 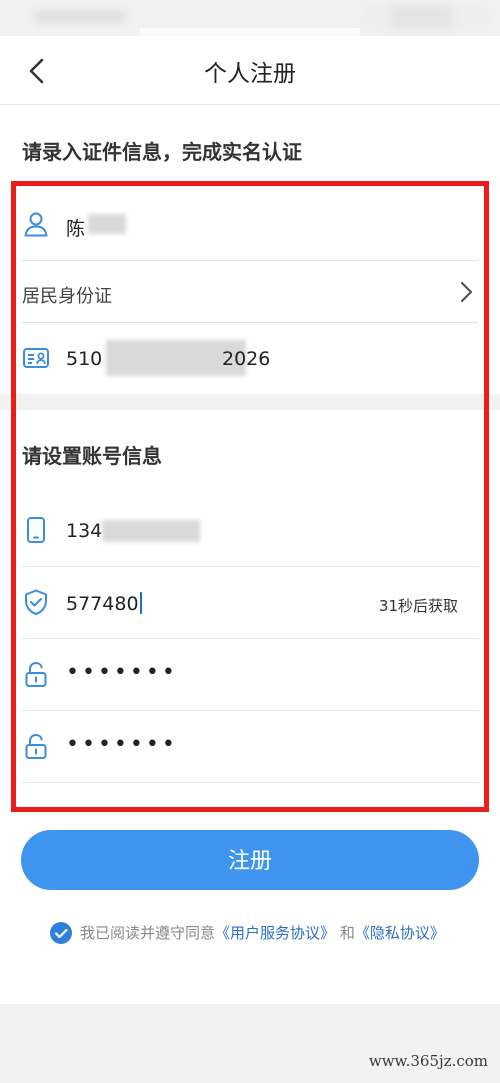 What do you see at coordinates (250, 530) in the screenshot?
I see `phone-field: 134` at bounding box center [250, 530].